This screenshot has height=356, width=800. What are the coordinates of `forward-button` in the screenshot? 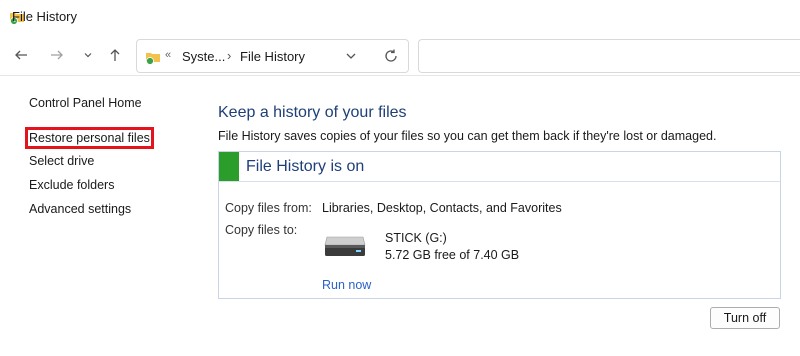 It's located at (57, 55).